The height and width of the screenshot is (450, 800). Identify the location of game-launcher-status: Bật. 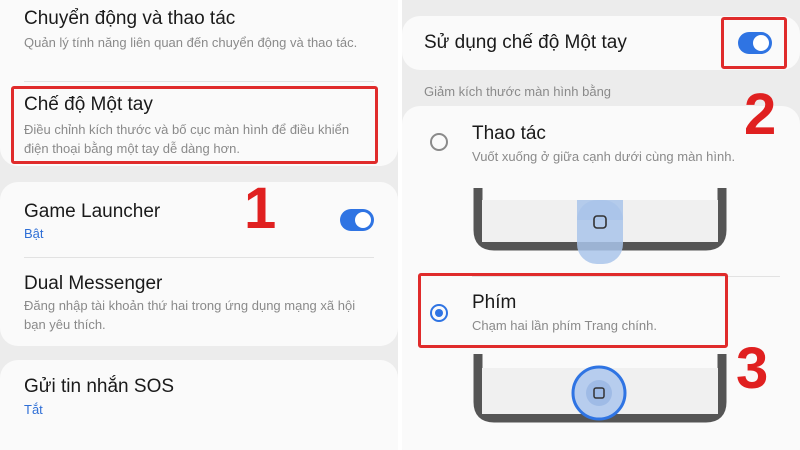
(34, 233).